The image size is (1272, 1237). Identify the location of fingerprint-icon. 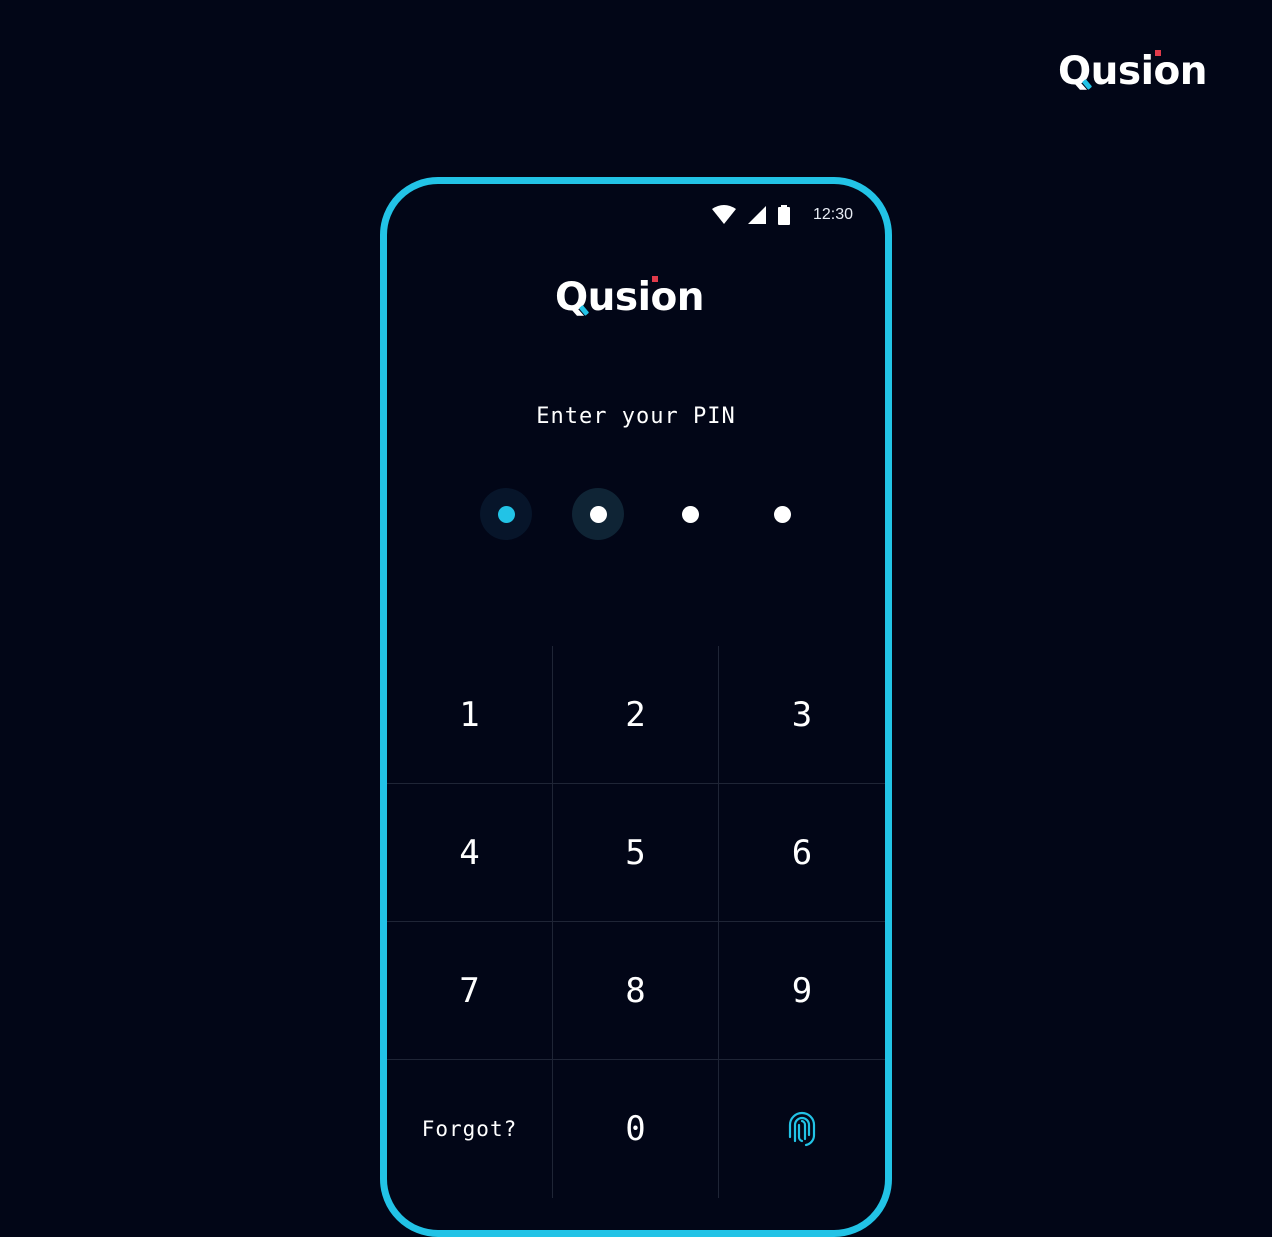
(802, 1129).